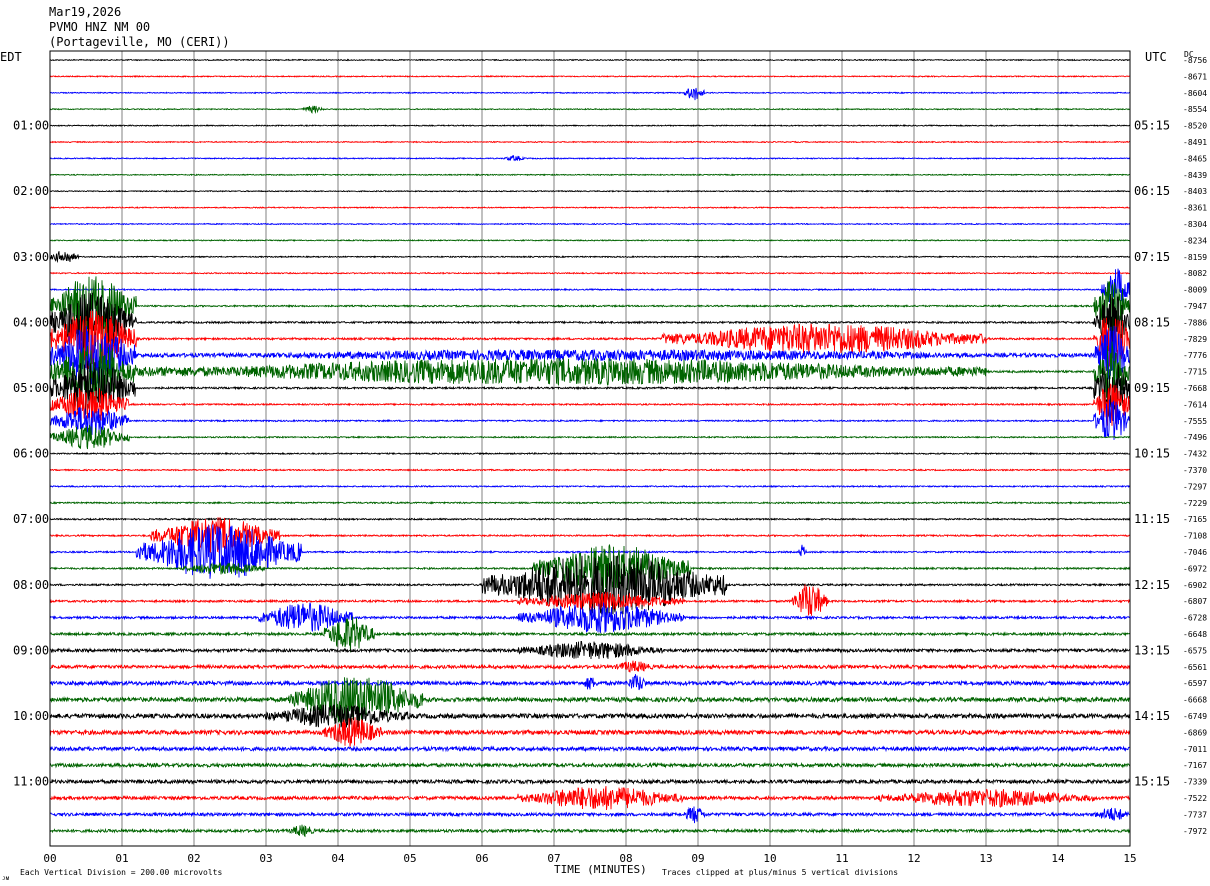  I want to click on corner-mark: ᴊᴍ, so click(6, 878).